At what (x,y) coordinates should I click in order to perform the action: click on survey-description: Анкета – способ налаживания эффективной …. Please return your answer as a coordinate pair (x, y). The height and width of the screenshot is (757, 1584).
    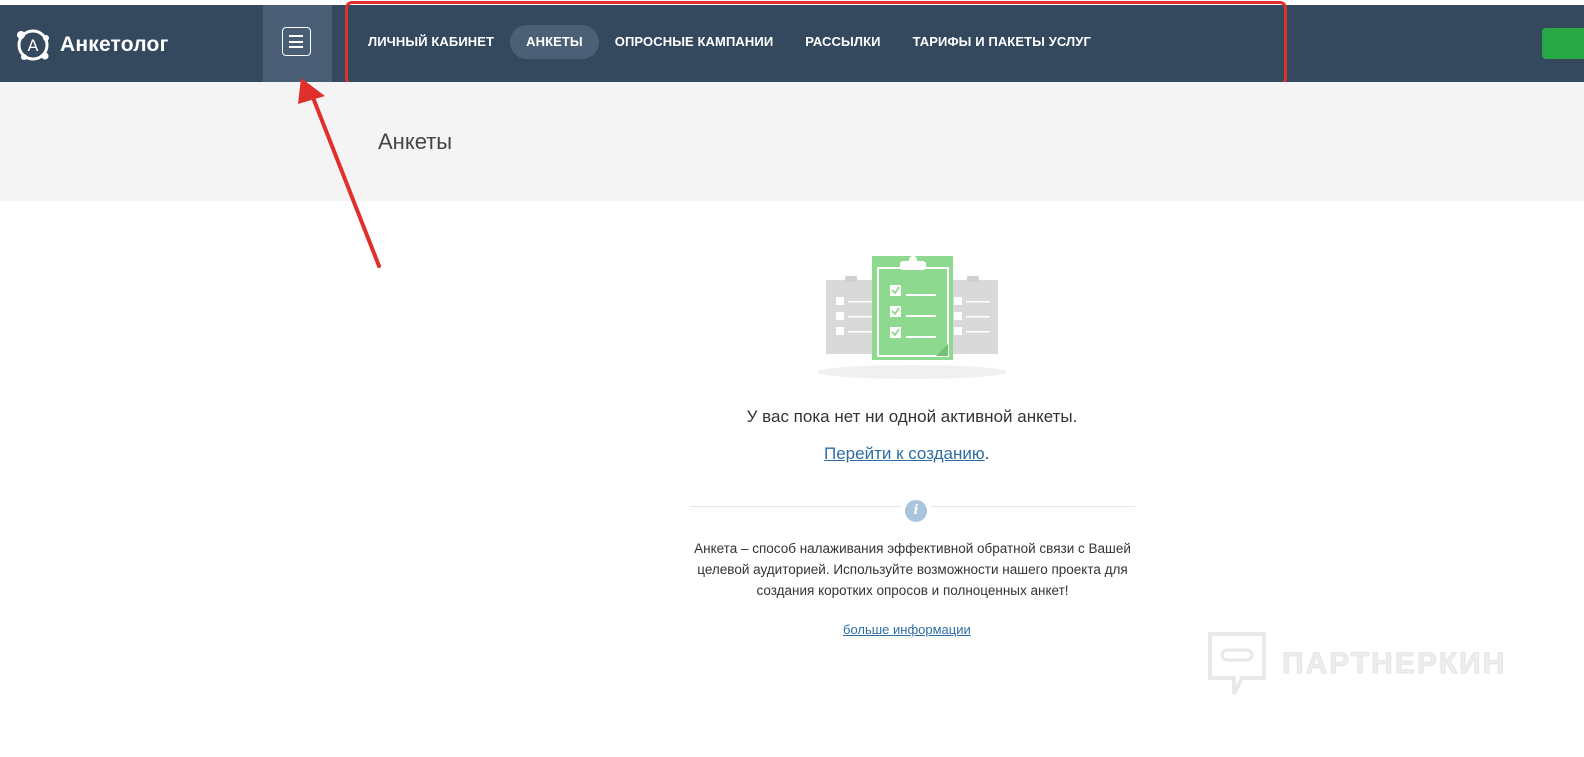
    Looking at the image, I should click on (912, 569).